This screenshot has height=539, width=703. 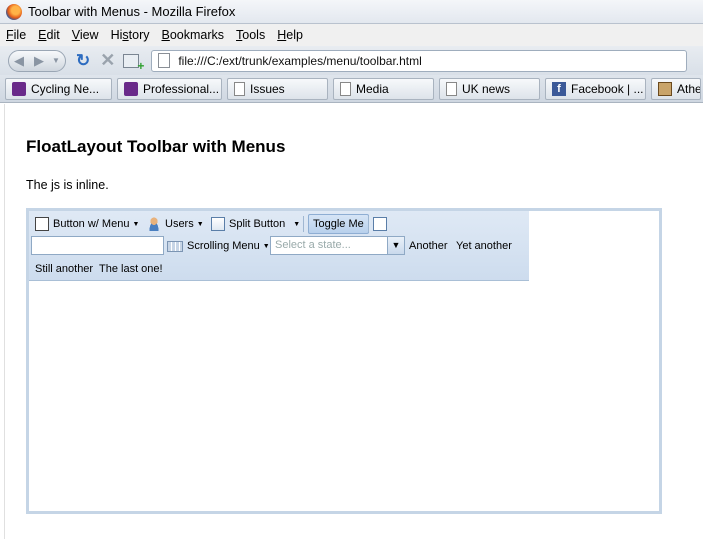 I want to click on grid-icon, so click(x=380, y=224).